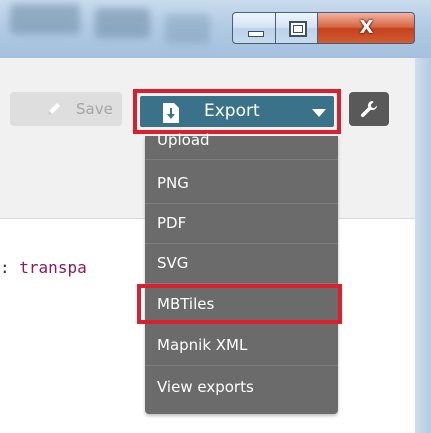 The width and height of the screenshot is (431, 433). What do you see at coordinates (241, 264) in the screenshot?
I see `menu-item-svg: SVG` at bounding box center [241, 264].